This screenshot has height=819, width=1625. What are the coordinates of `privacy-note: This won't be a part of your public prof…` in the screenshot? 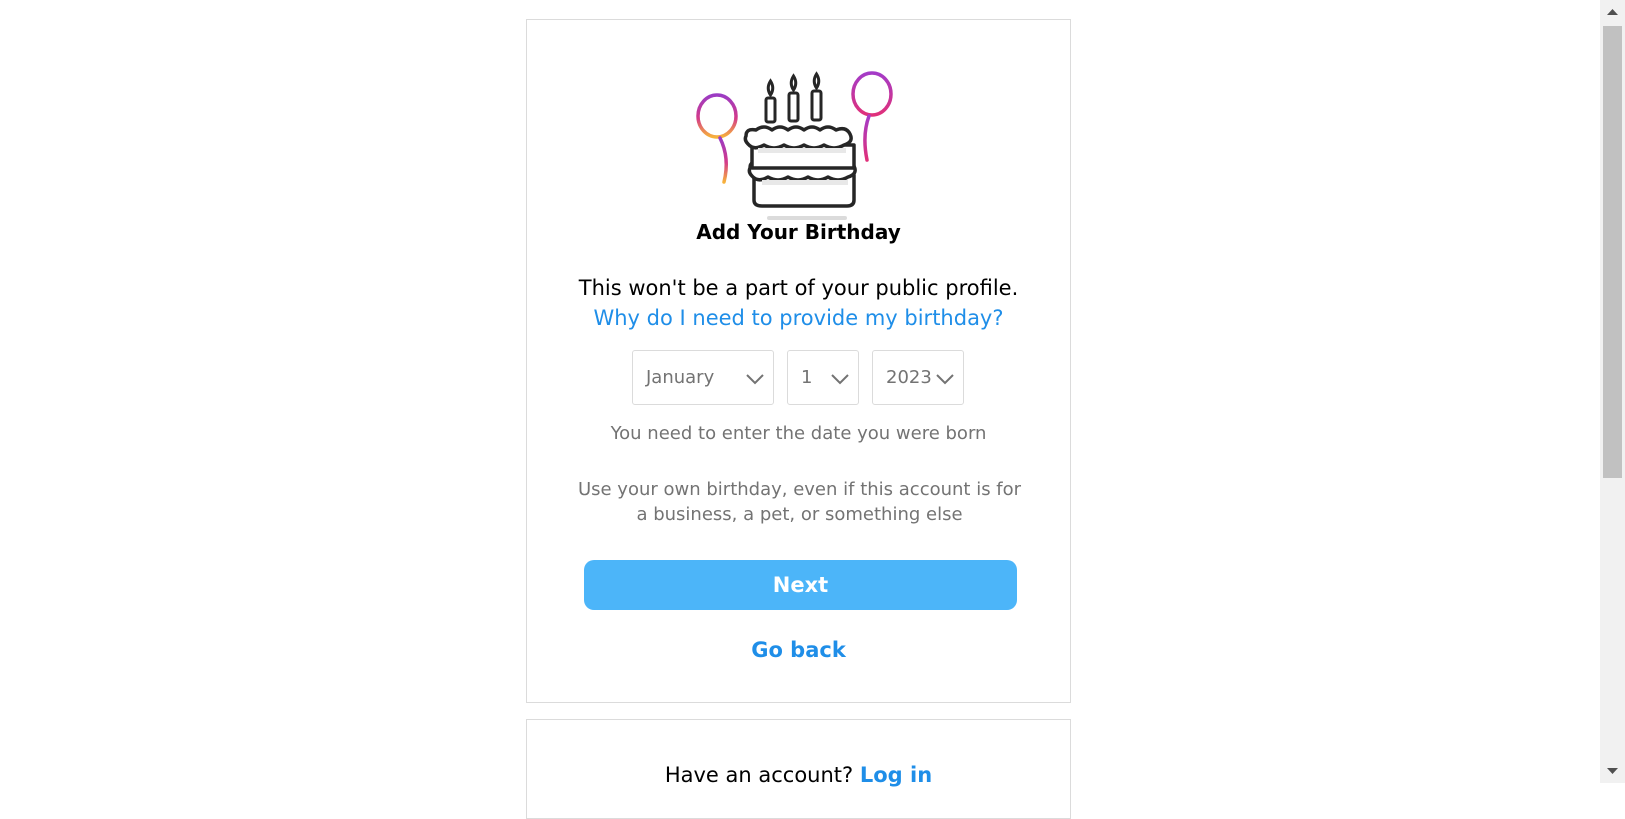 It's located at (798, 288).